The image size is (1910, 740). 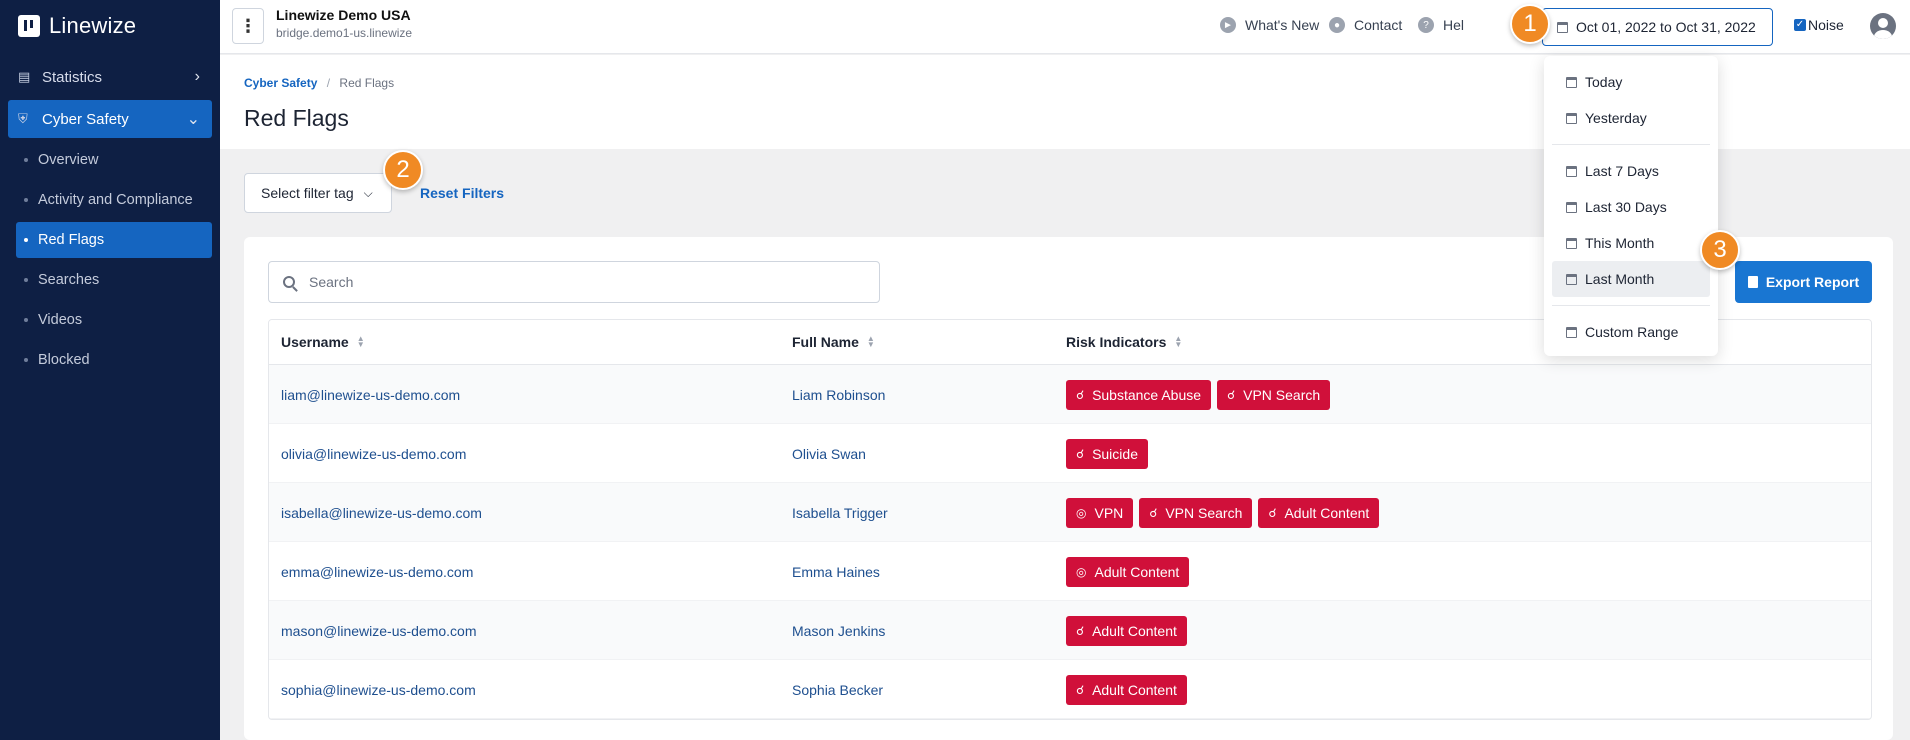 What do you see at coordinates (379, 630) in the screenshot?
I see `username-cell: mason@linewize-us-demo.com` at bounding box center [379, 630].